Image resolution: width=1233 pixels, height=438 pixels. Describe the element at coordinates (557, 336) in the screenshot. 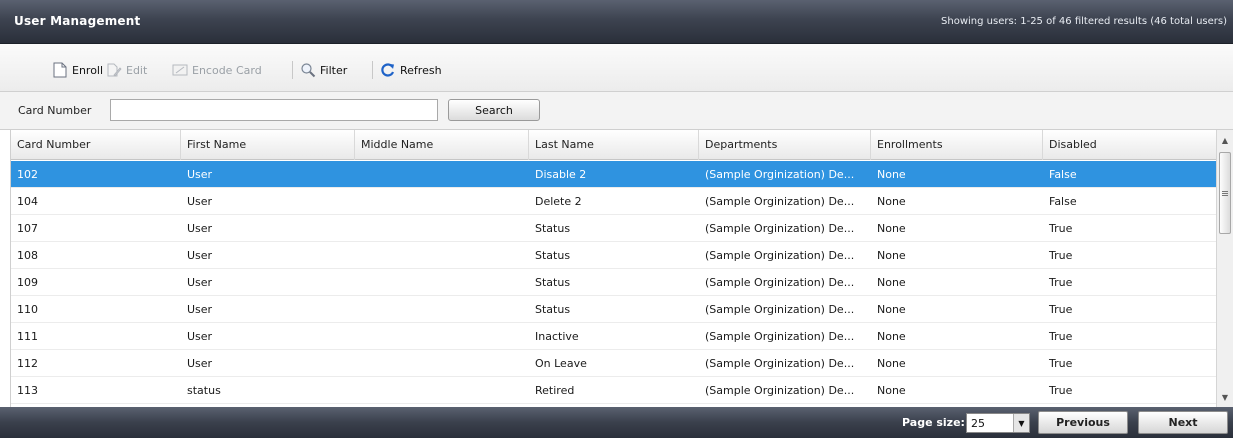

I see `cell-last-name: Inactive` at that location.